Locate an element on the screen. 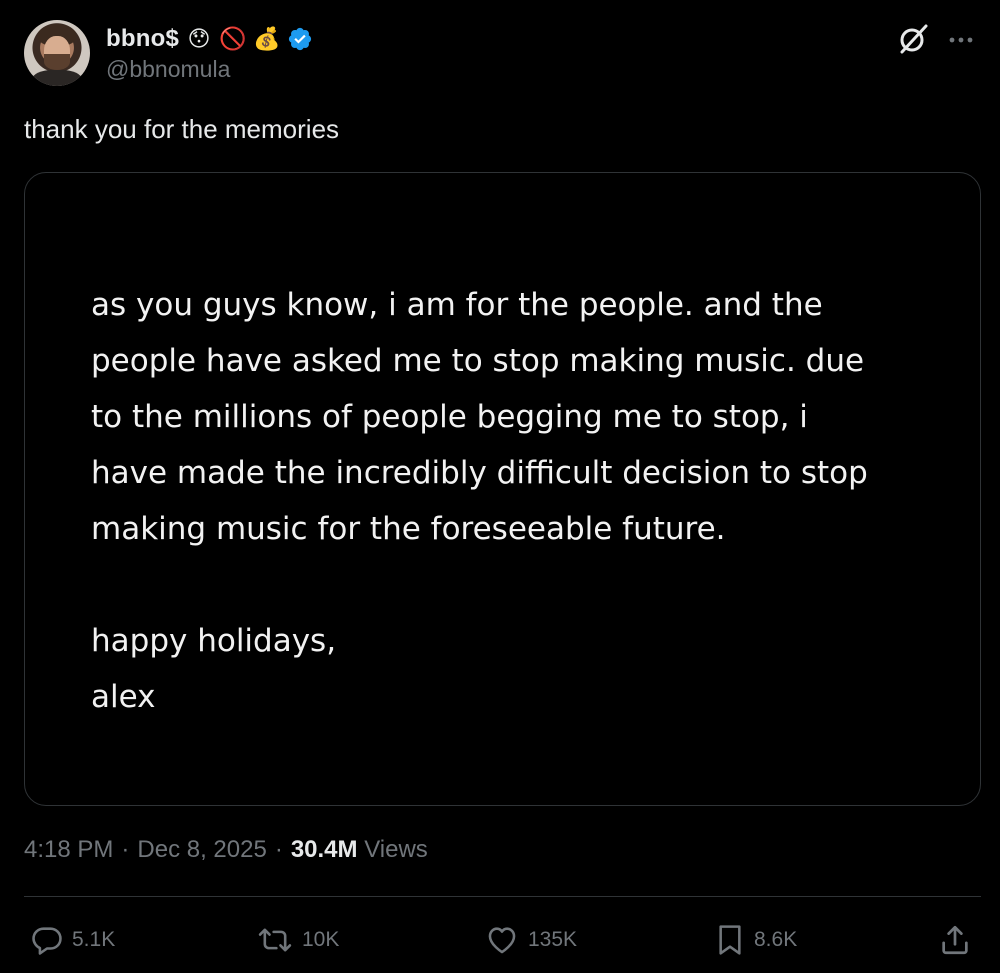 This screenshot has width=1000, height=973. repost-icon is located at coordinates (275, 940).